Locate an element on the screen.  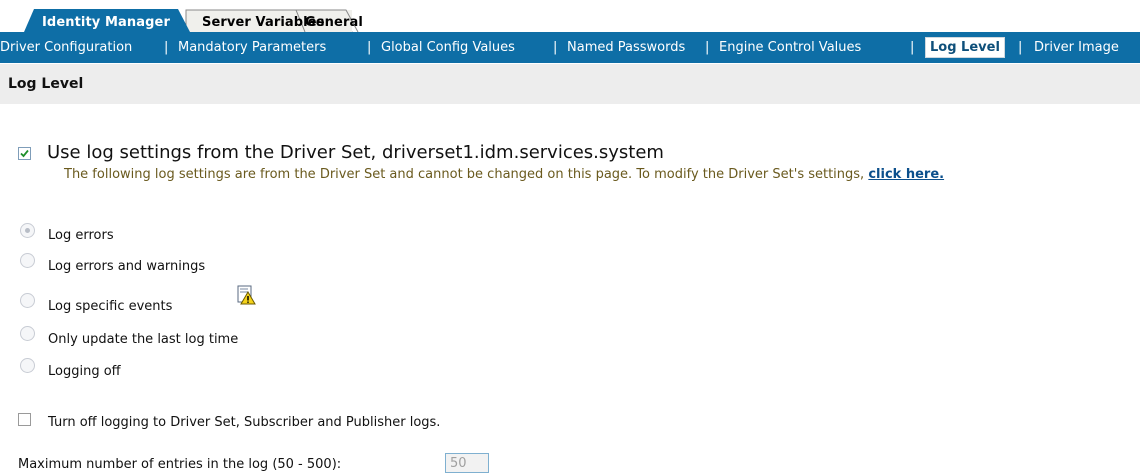
subnav-mandatory-parameters: Mandatory Parameters is located at coordinates (252, 47).